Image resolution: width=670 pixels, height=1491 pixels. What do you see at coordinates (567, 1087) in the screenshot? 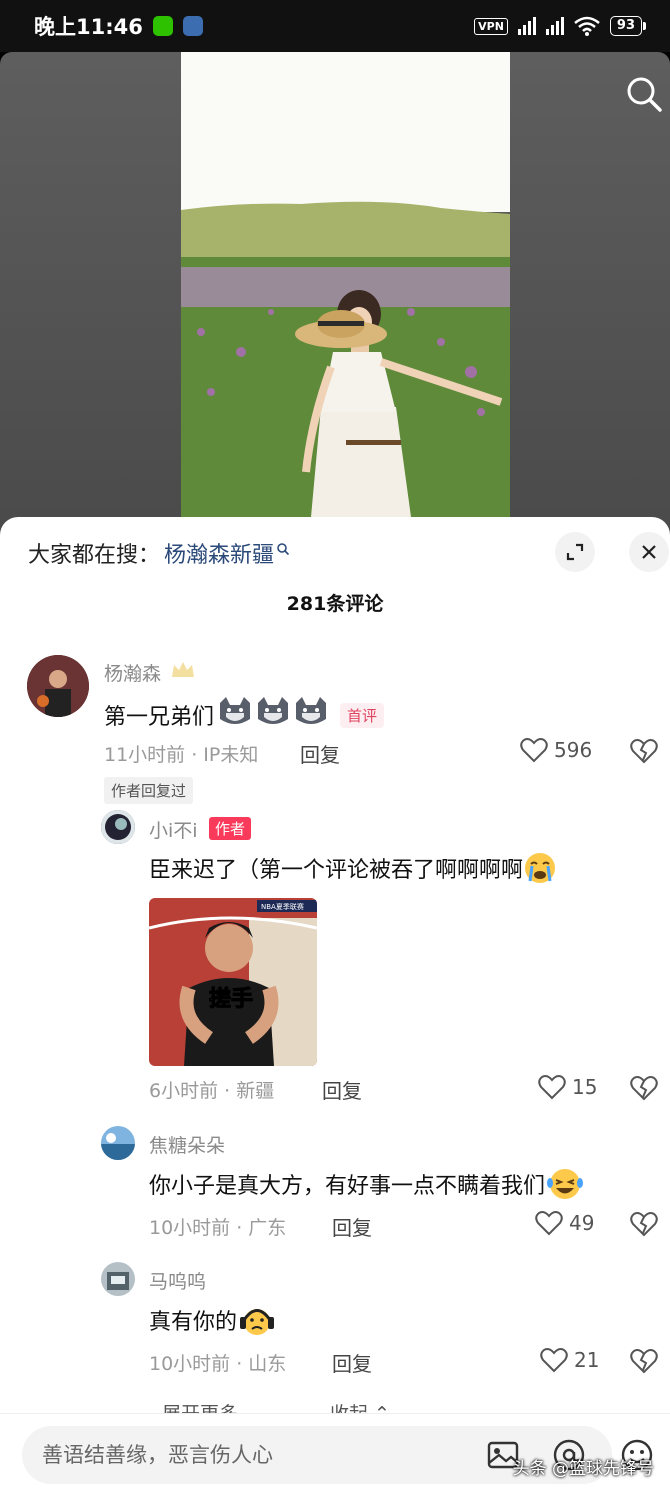
I see `like-button: 15` at bounding box center [567, 1087].